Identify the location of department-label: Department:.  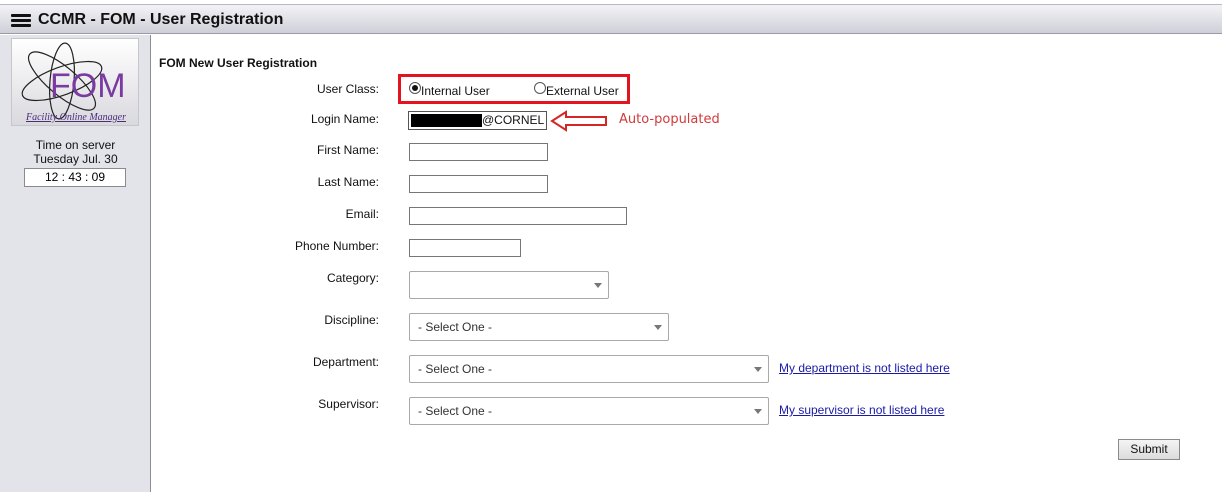
(345, 362).